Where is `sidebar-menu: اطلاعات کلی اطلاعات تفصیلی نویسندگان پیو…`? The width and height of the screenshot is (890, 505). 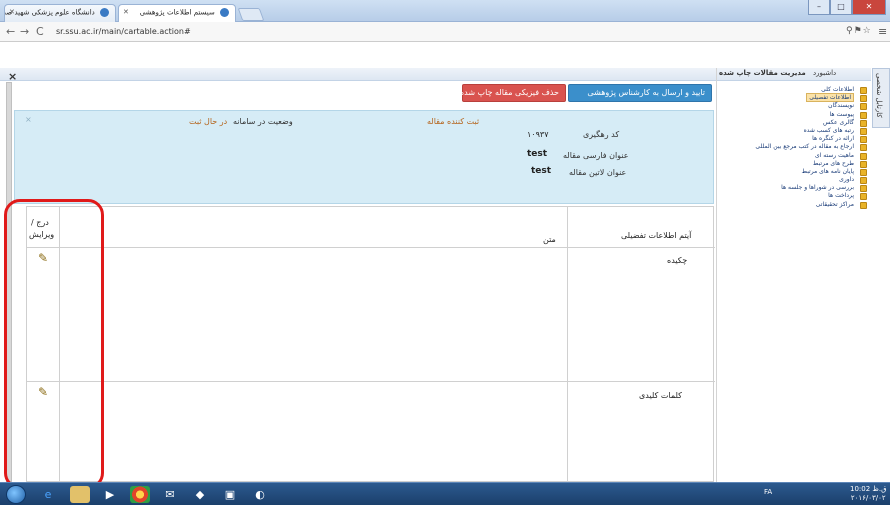
sidebar-menu: اطلاعات کلی اطلاعات تفصیلی نویسندگان پیو… is located at coordinates (793, 147).